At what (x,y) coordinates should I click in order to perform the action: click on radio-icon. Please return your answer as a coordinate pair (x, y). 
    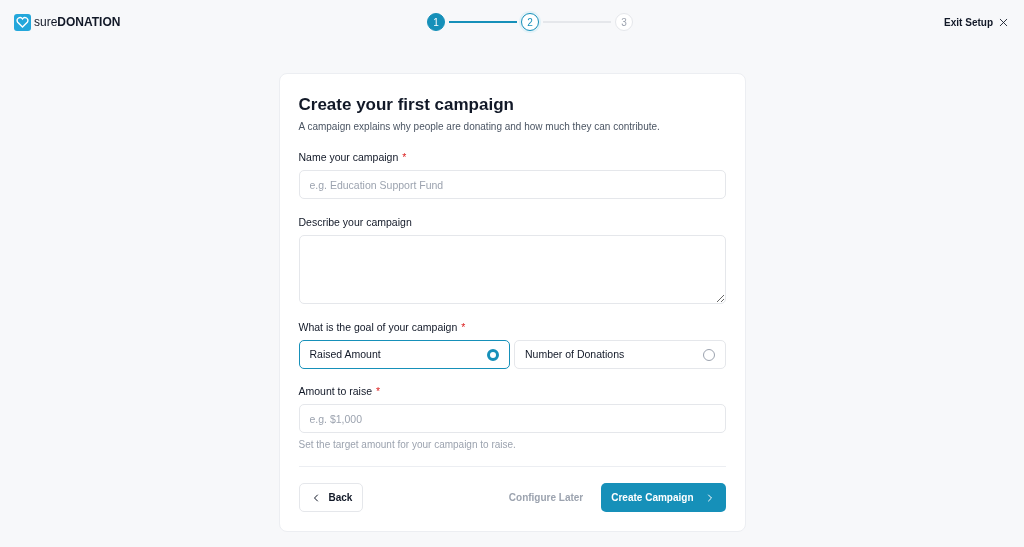
    Looking at the image, I should click on (493, 354).